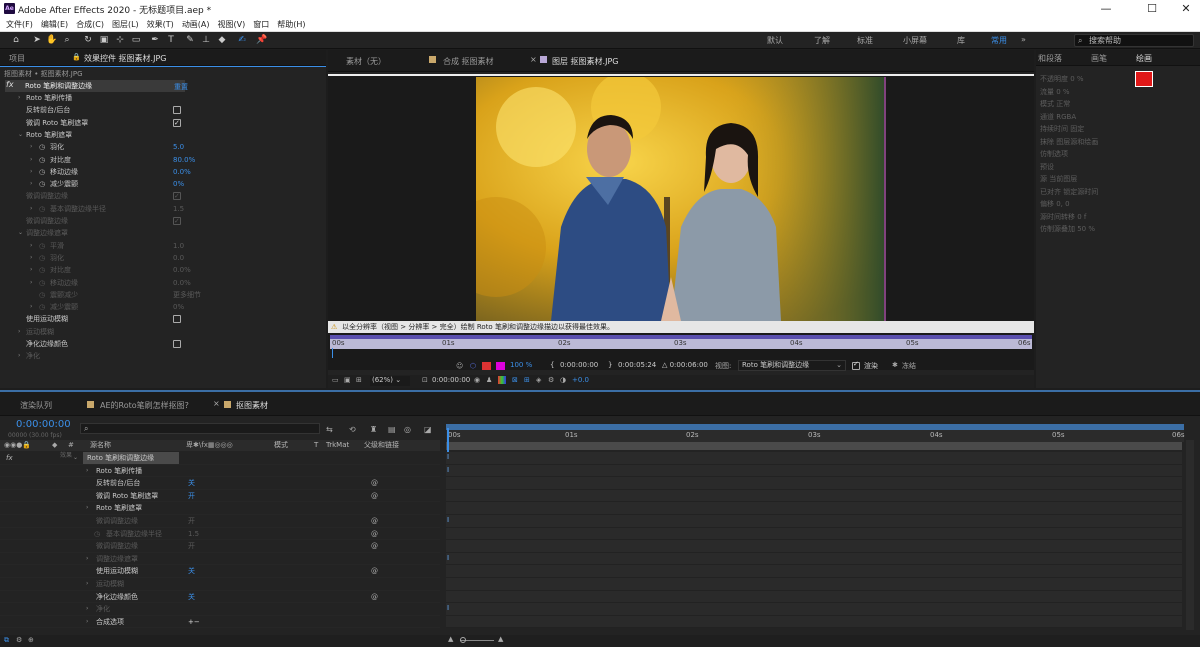 This screenshot has width=1200, height=647. What do you see at coordinates (162, 184) in the screenshot?
I see `effect-property-row: › ◷ 减少震颤 0%` at bounding box center [162, 184].